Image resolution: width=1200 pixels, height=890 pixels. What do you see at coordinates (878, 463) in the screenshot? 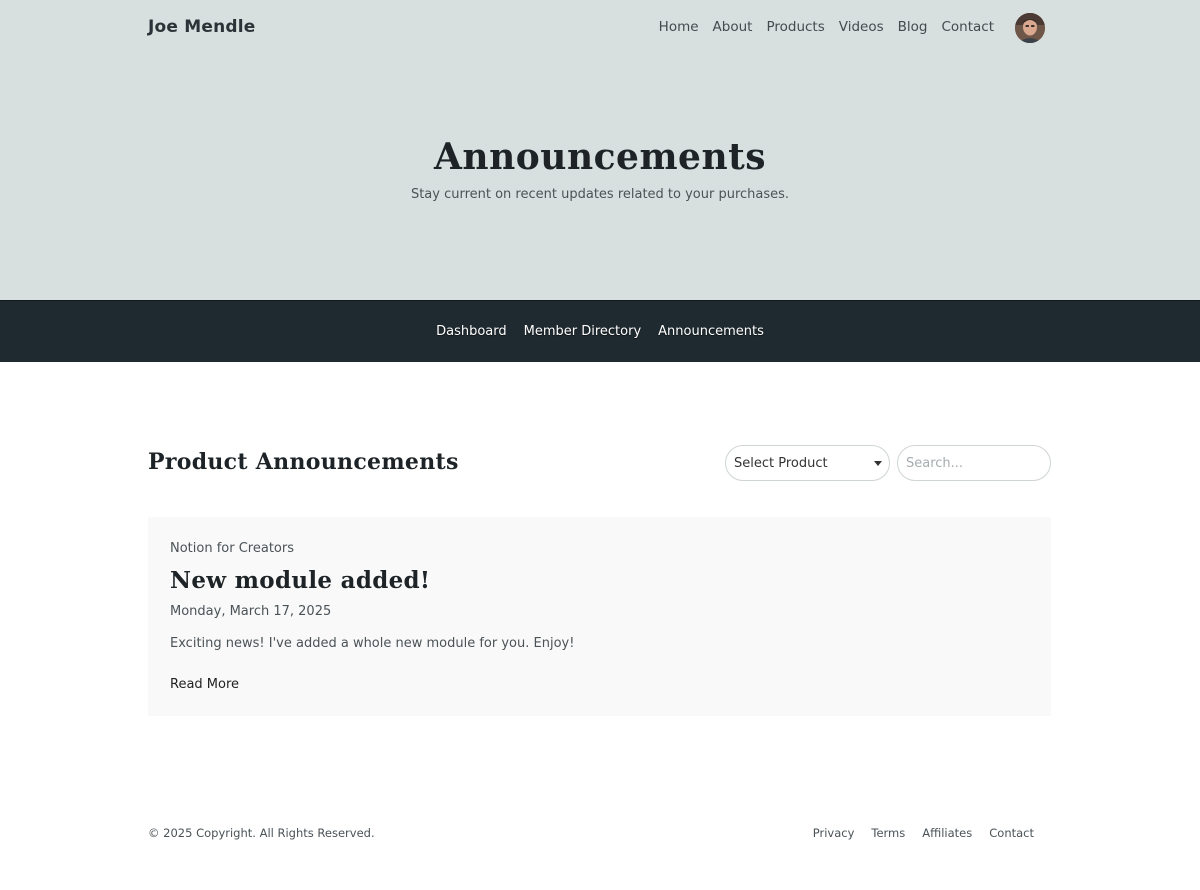
I see `caret-down-icon` at bounding box center [878, 463].